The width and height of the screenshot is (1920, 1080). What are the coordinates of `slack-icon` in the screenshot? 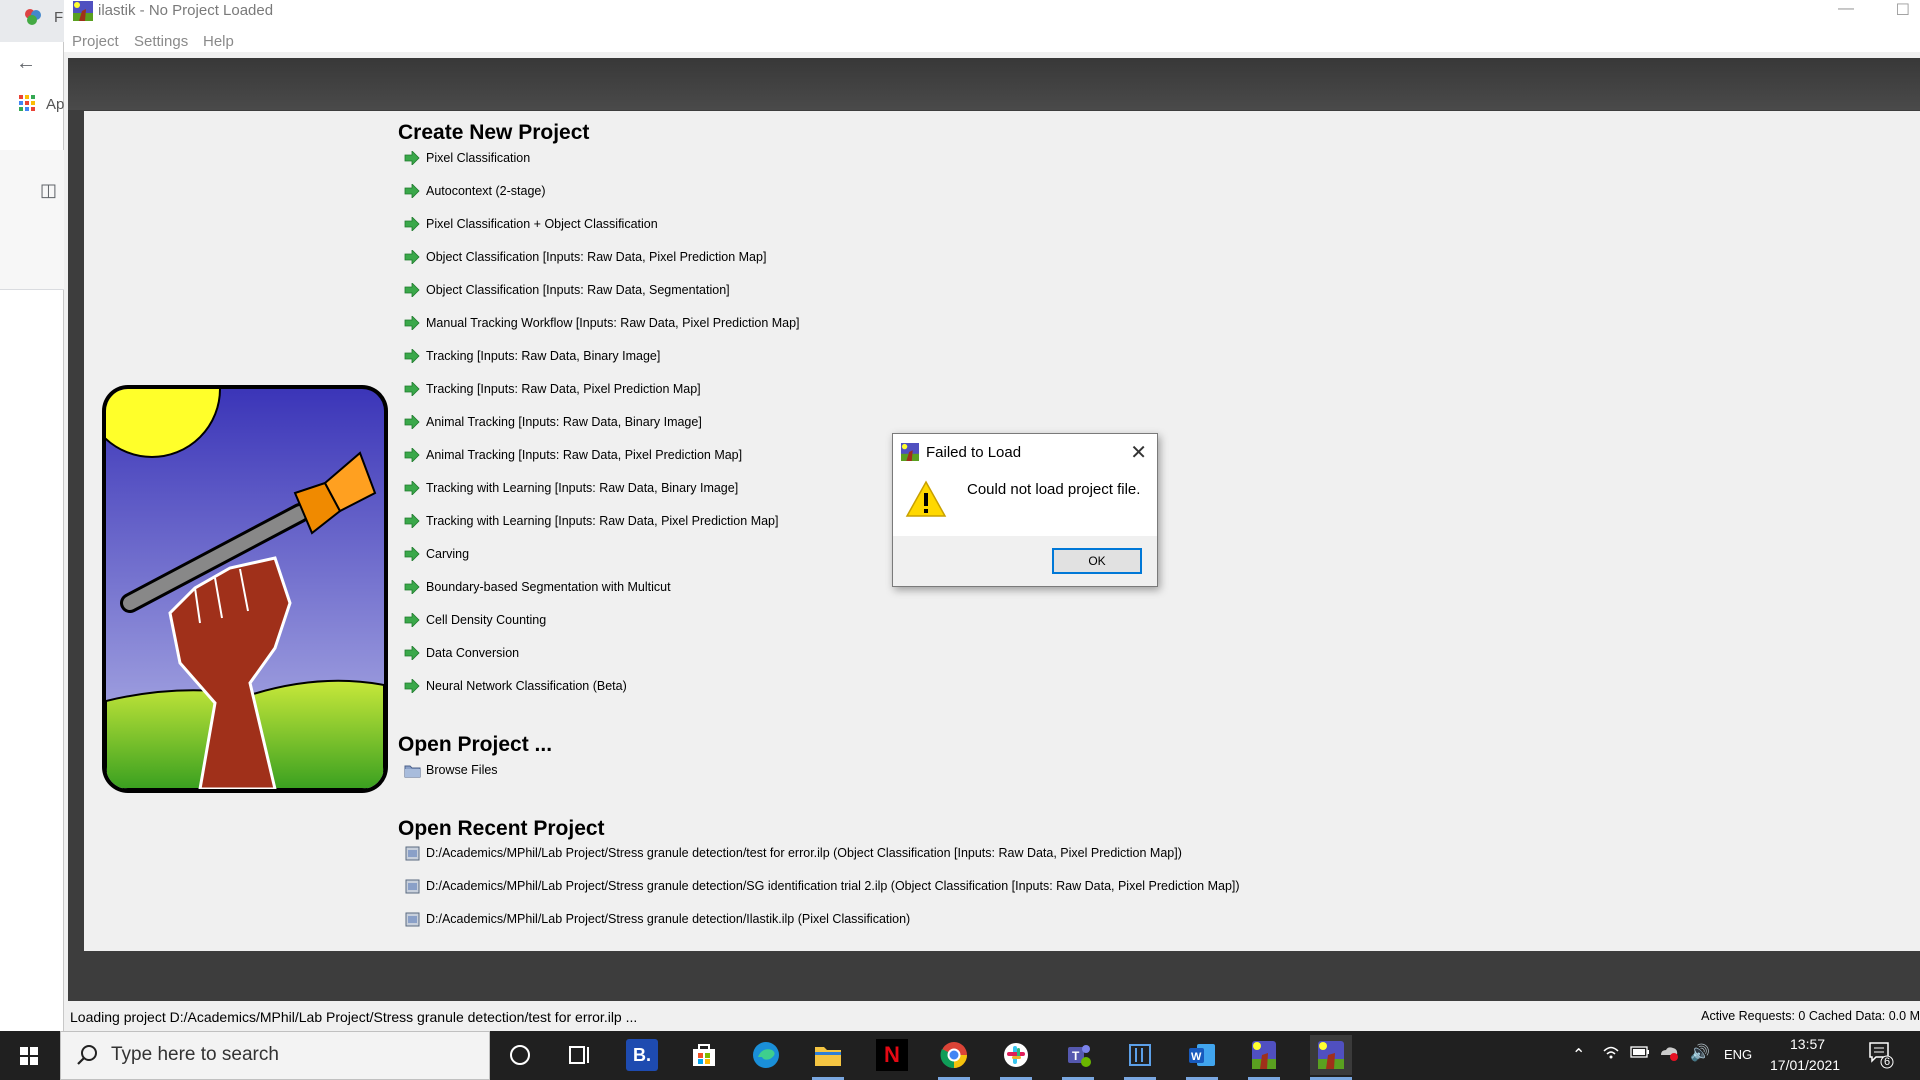 It's located at (1016, 1055).